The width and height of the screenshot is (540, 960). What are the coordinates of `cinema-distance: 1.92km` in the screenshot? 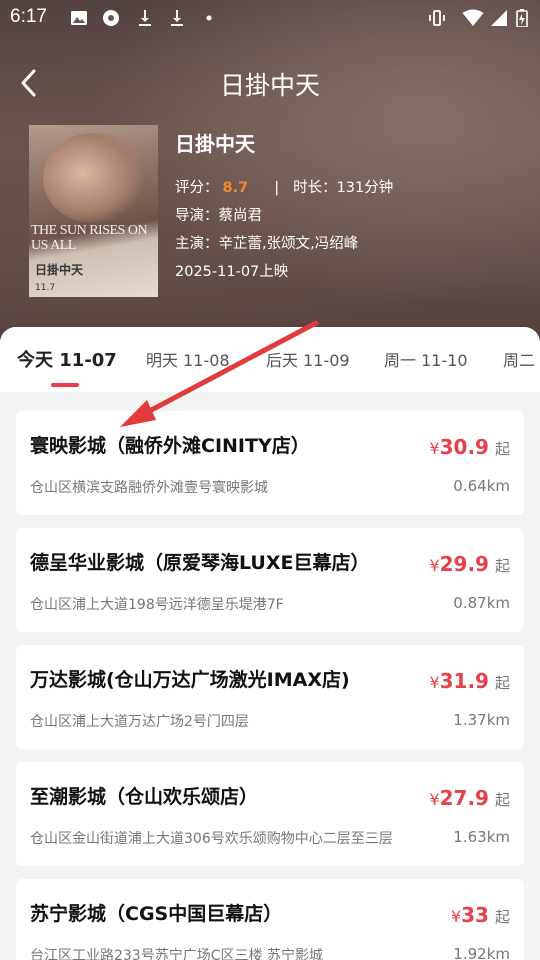 It's located at (481, 952).